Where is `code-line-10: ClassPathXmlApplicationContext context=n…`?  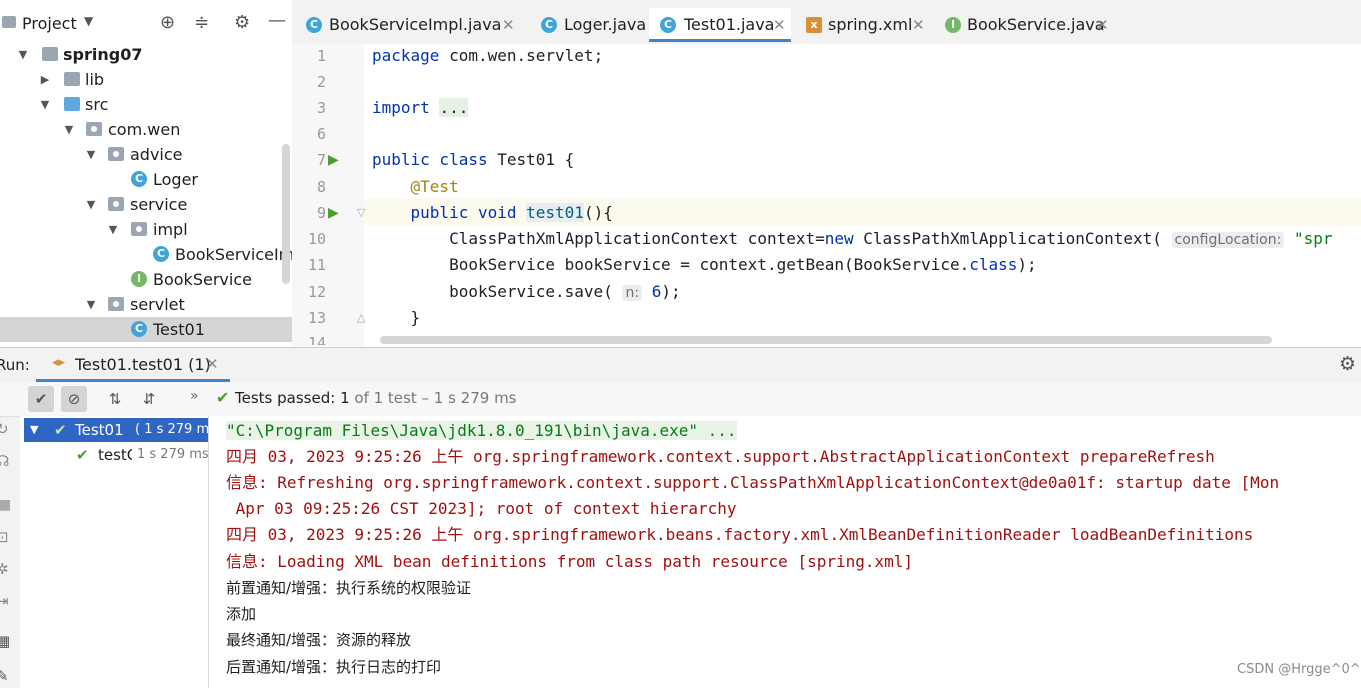
code-line-10: ClassPathXmlApplicationContext context=n… is located at coordinates (852, 239).